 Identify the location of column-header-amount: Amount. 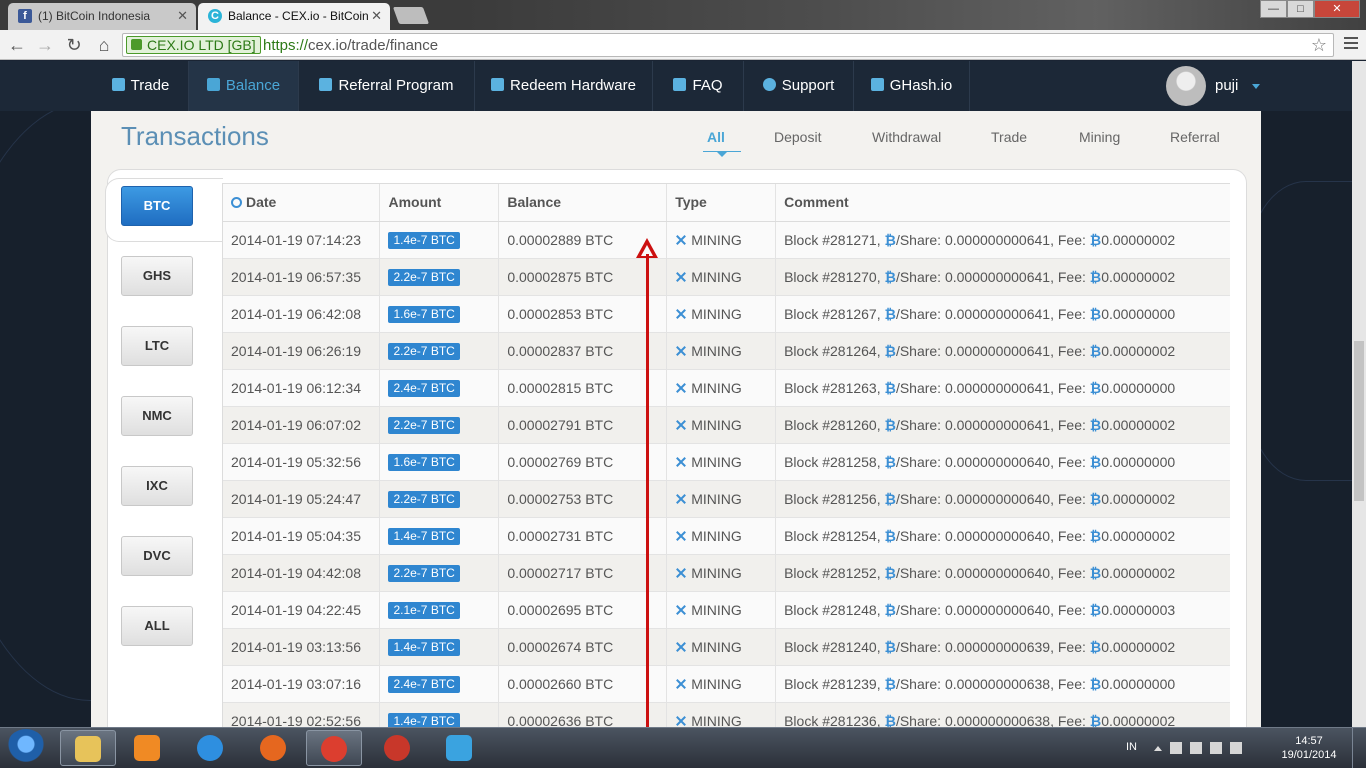
(439, 203).